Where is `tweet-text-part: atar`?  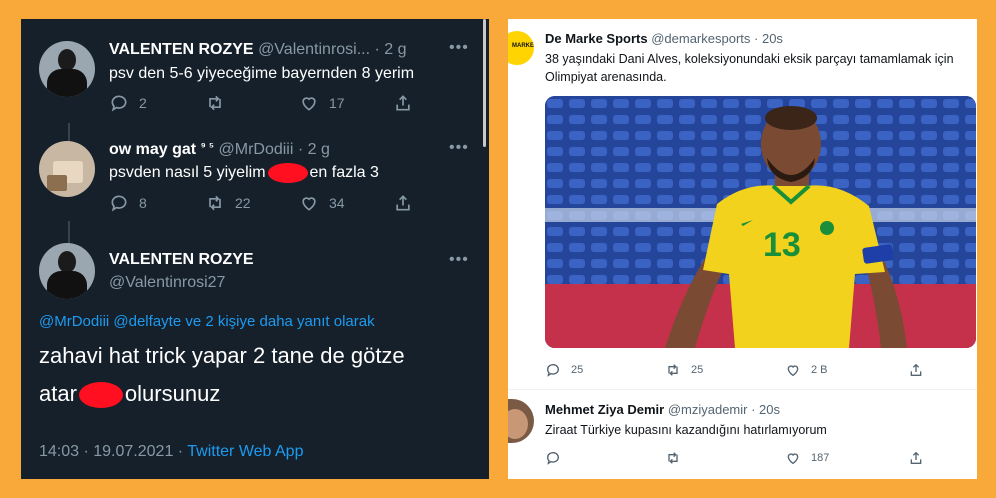
tweet-text-part: atar is located at coordinates (58, 393).